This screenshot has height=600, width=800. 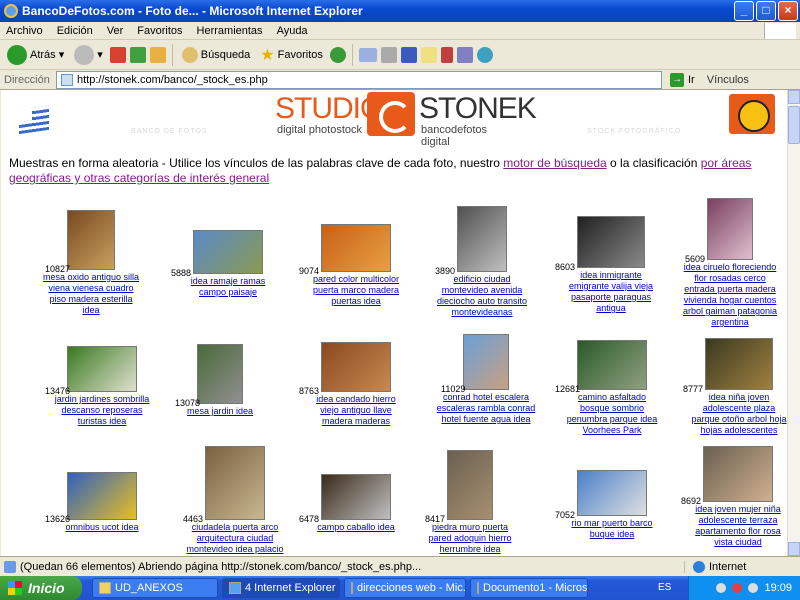 What do you see at coordinates (728, 80) in the screenshot?
I see `links-button: Vínculos` at bounding box center [728, 80].